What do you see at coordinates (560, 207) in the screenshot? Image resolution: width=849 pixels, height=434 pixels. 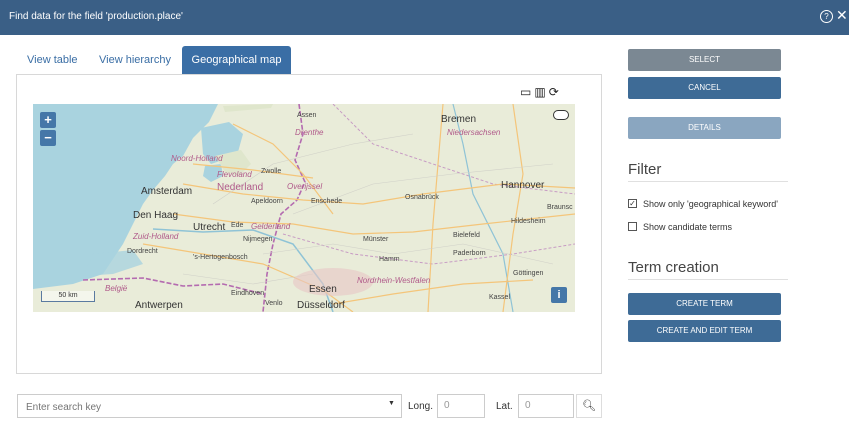 I see `map-label-braunschweig: Braunsc` at bounding box center [560, 207].